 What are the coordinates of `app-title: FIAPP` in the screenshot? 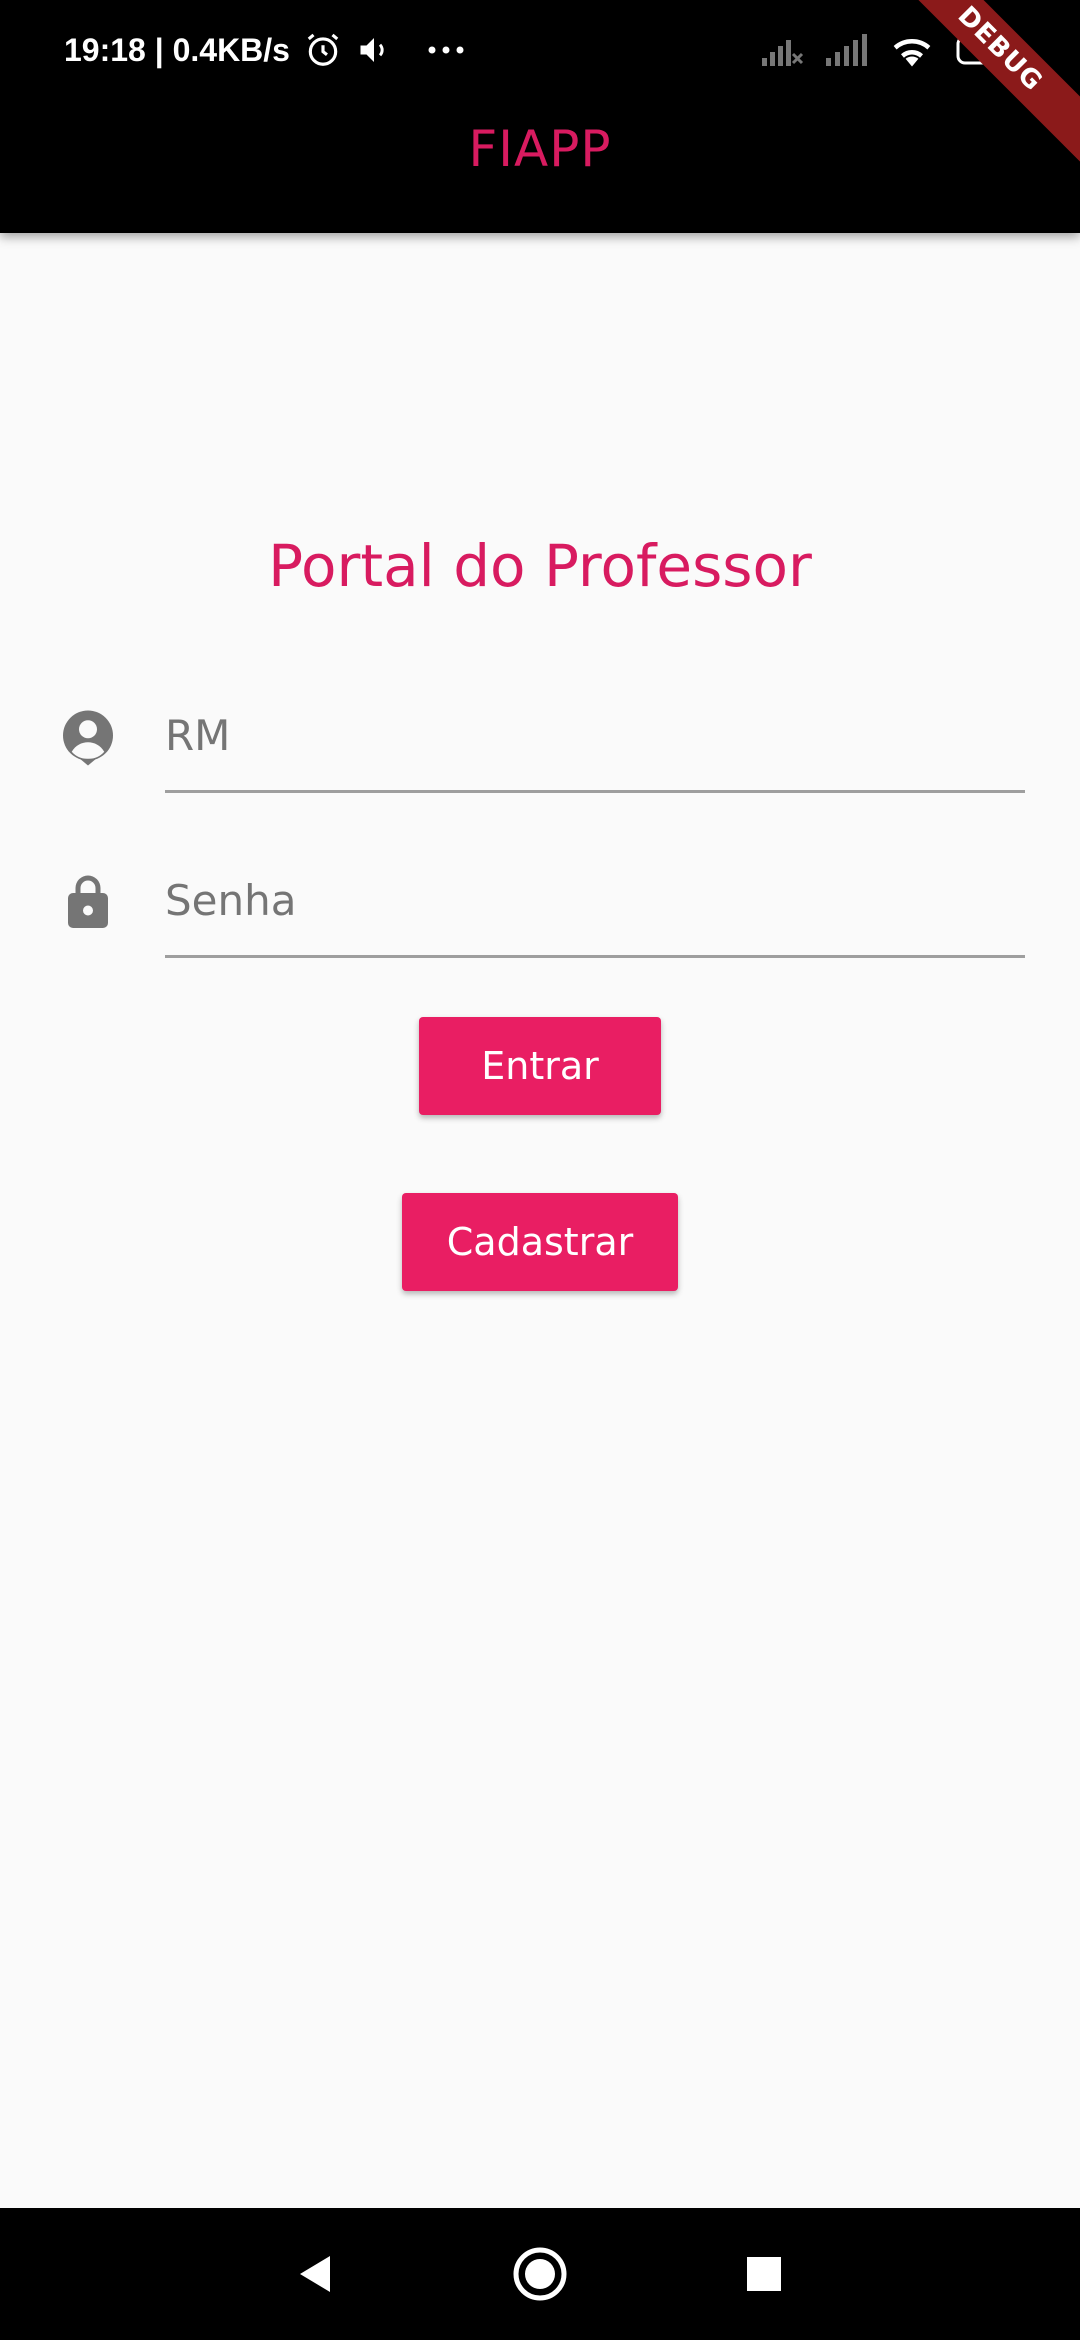 It's located at (540, 149).